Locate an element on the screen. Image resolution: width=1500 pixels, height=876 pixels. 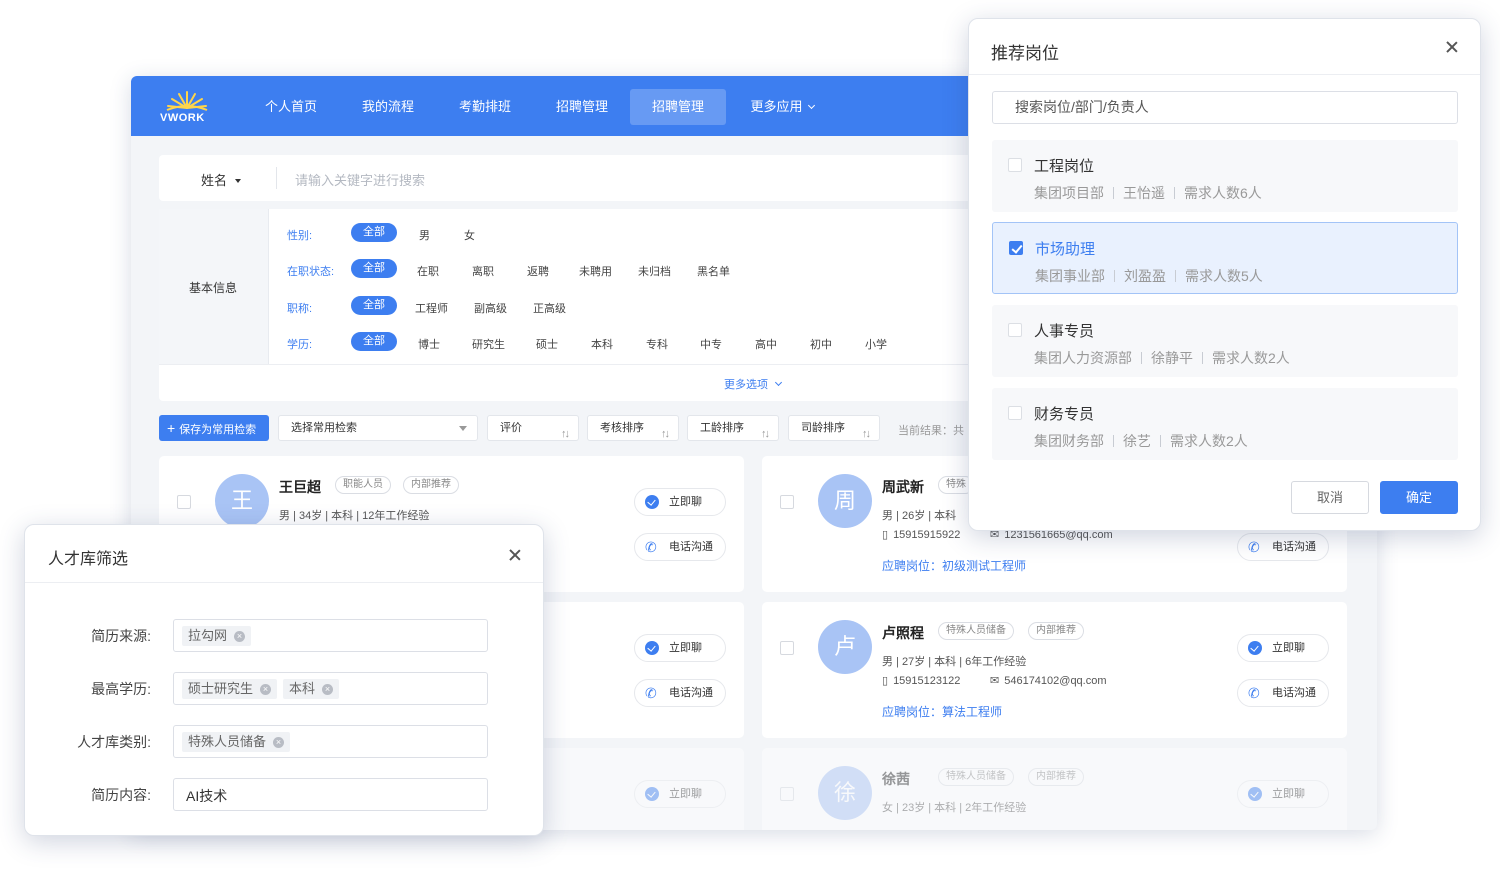
filter-option: 高中 is located at coordinates (766, 344).